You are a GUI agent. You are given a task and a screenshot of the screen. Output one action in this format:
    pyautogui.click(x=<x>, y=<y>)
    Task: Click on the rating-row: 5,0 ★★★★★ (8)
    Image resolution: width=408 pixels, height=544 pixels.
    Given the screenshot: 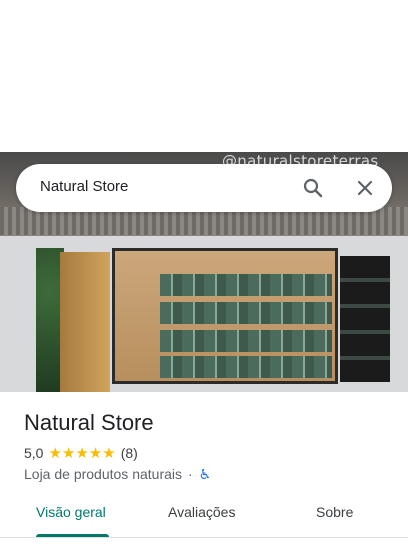 What is the action you would take?
    pyautogui.click(x=81, y=453)
    